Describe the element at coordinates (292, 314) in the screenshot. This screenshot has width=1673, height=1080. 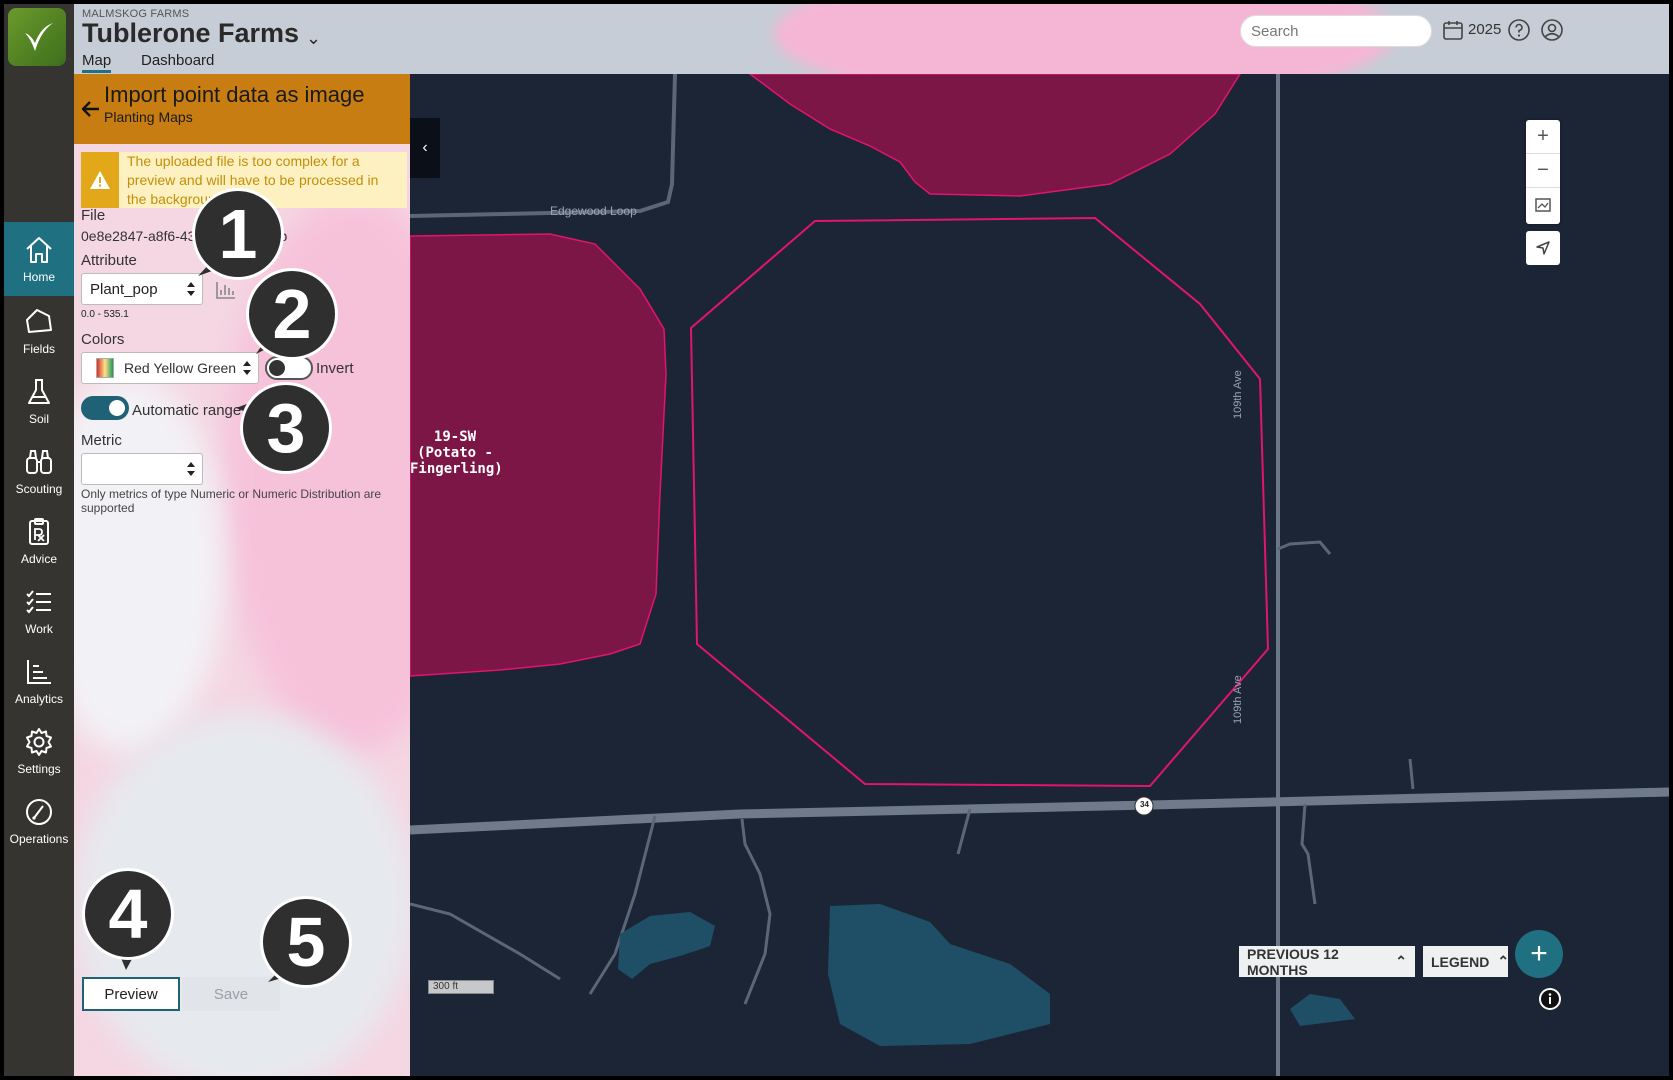
I see `callout-2: 2` at that location.